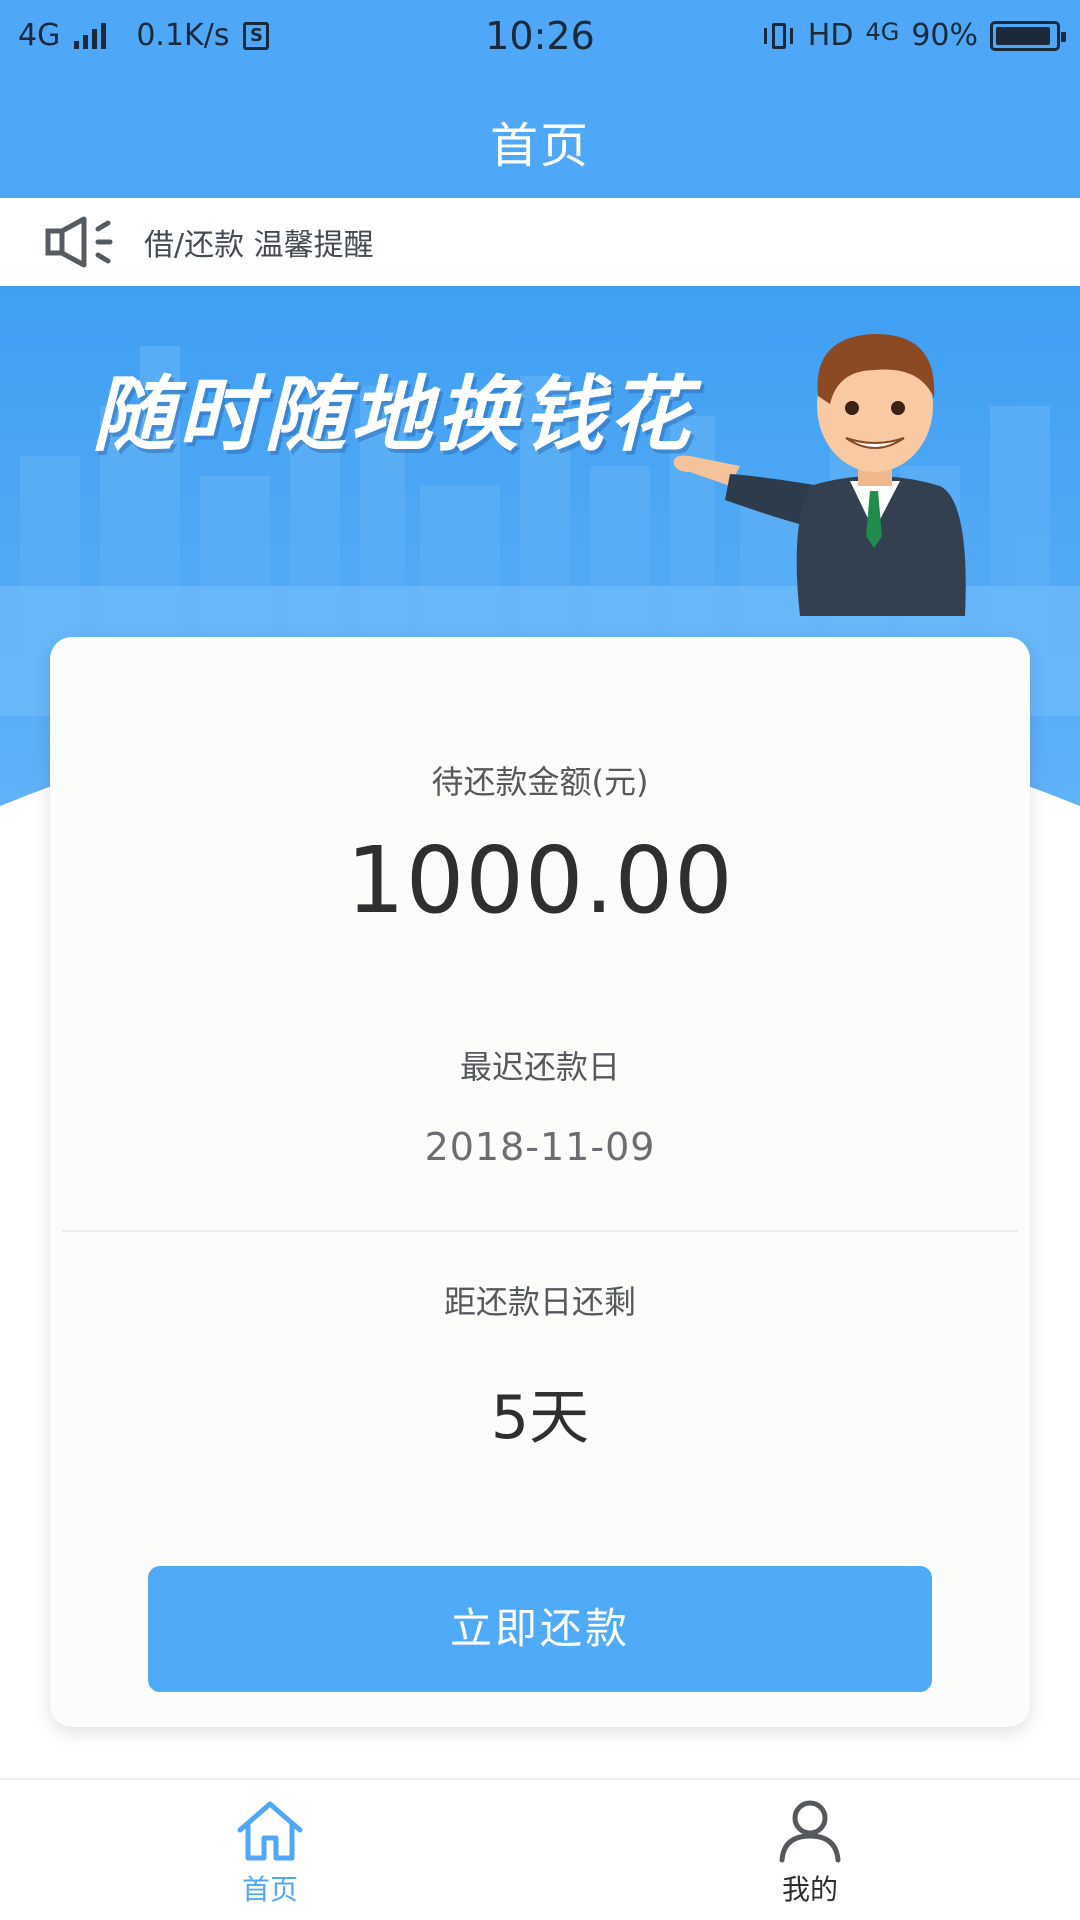  What do you see at coordinates (540, 1231) in the screenshot?
I see `card-divider` at bounding box center [540, 1231].